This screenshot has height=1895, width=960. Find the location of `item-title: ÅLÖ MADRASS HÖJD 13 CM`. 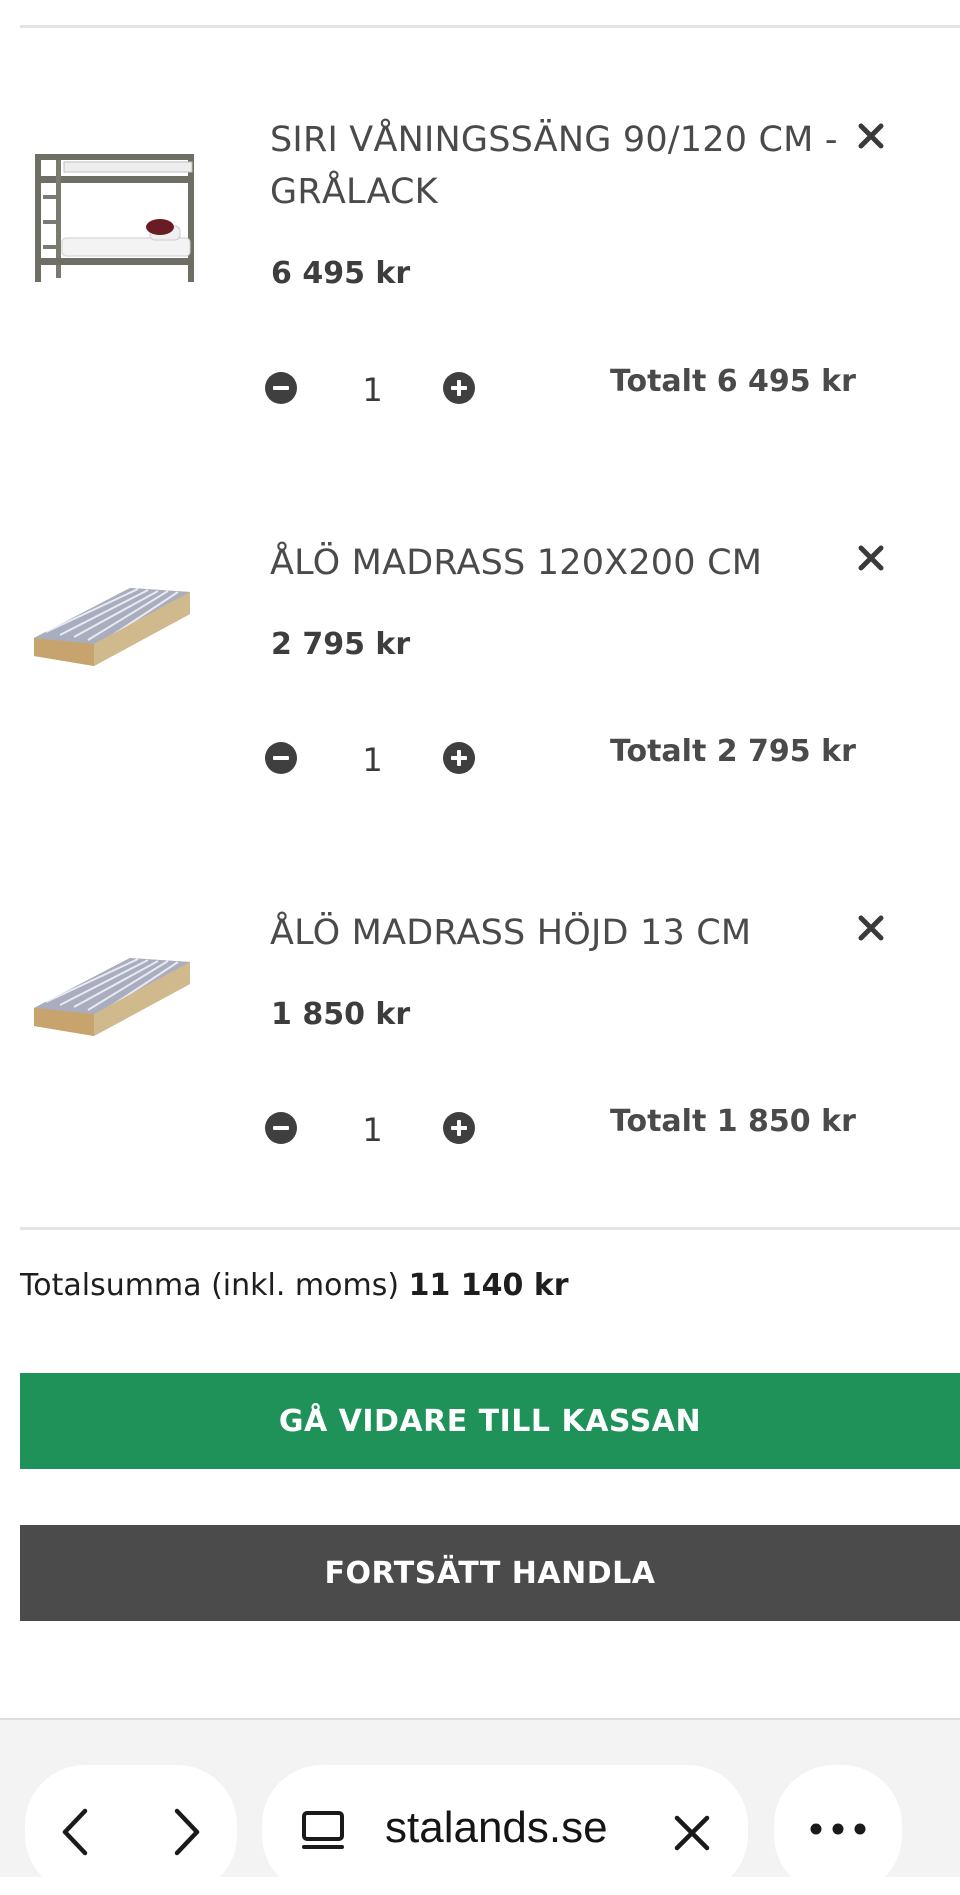

item-title: ÅLÖ MADRASS HÖJD 13 CM is located at coordinates (560, 933).